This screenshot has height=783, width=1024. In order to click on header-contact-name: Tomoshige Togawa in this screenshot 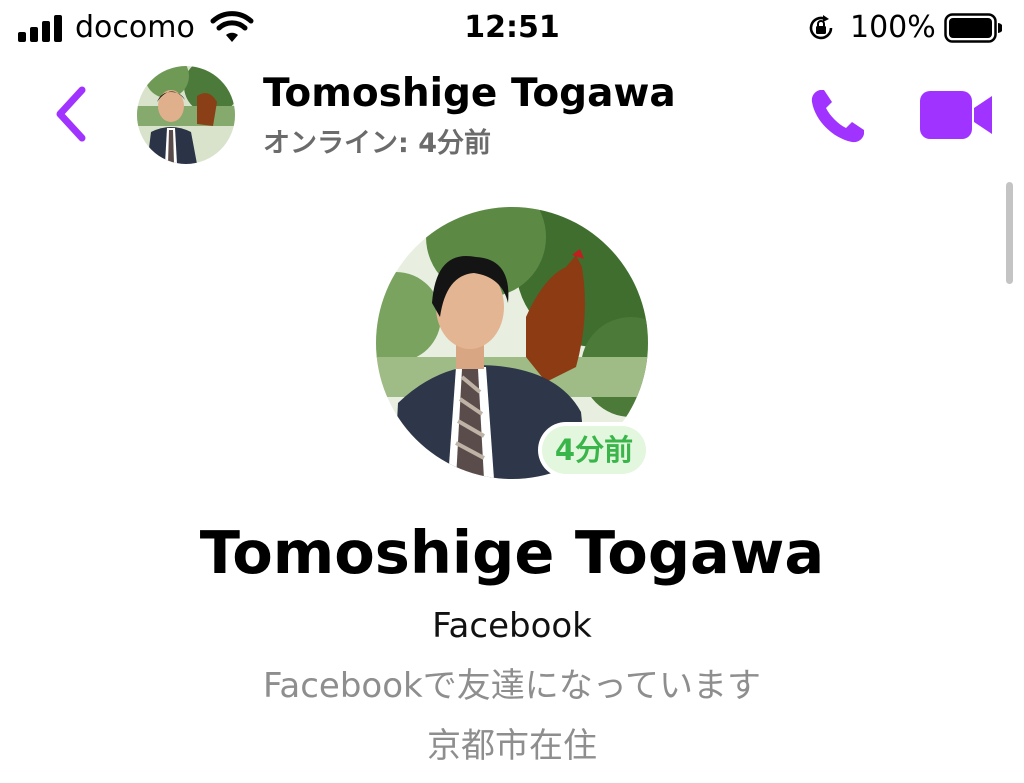, I will do `click(469, 94)`.